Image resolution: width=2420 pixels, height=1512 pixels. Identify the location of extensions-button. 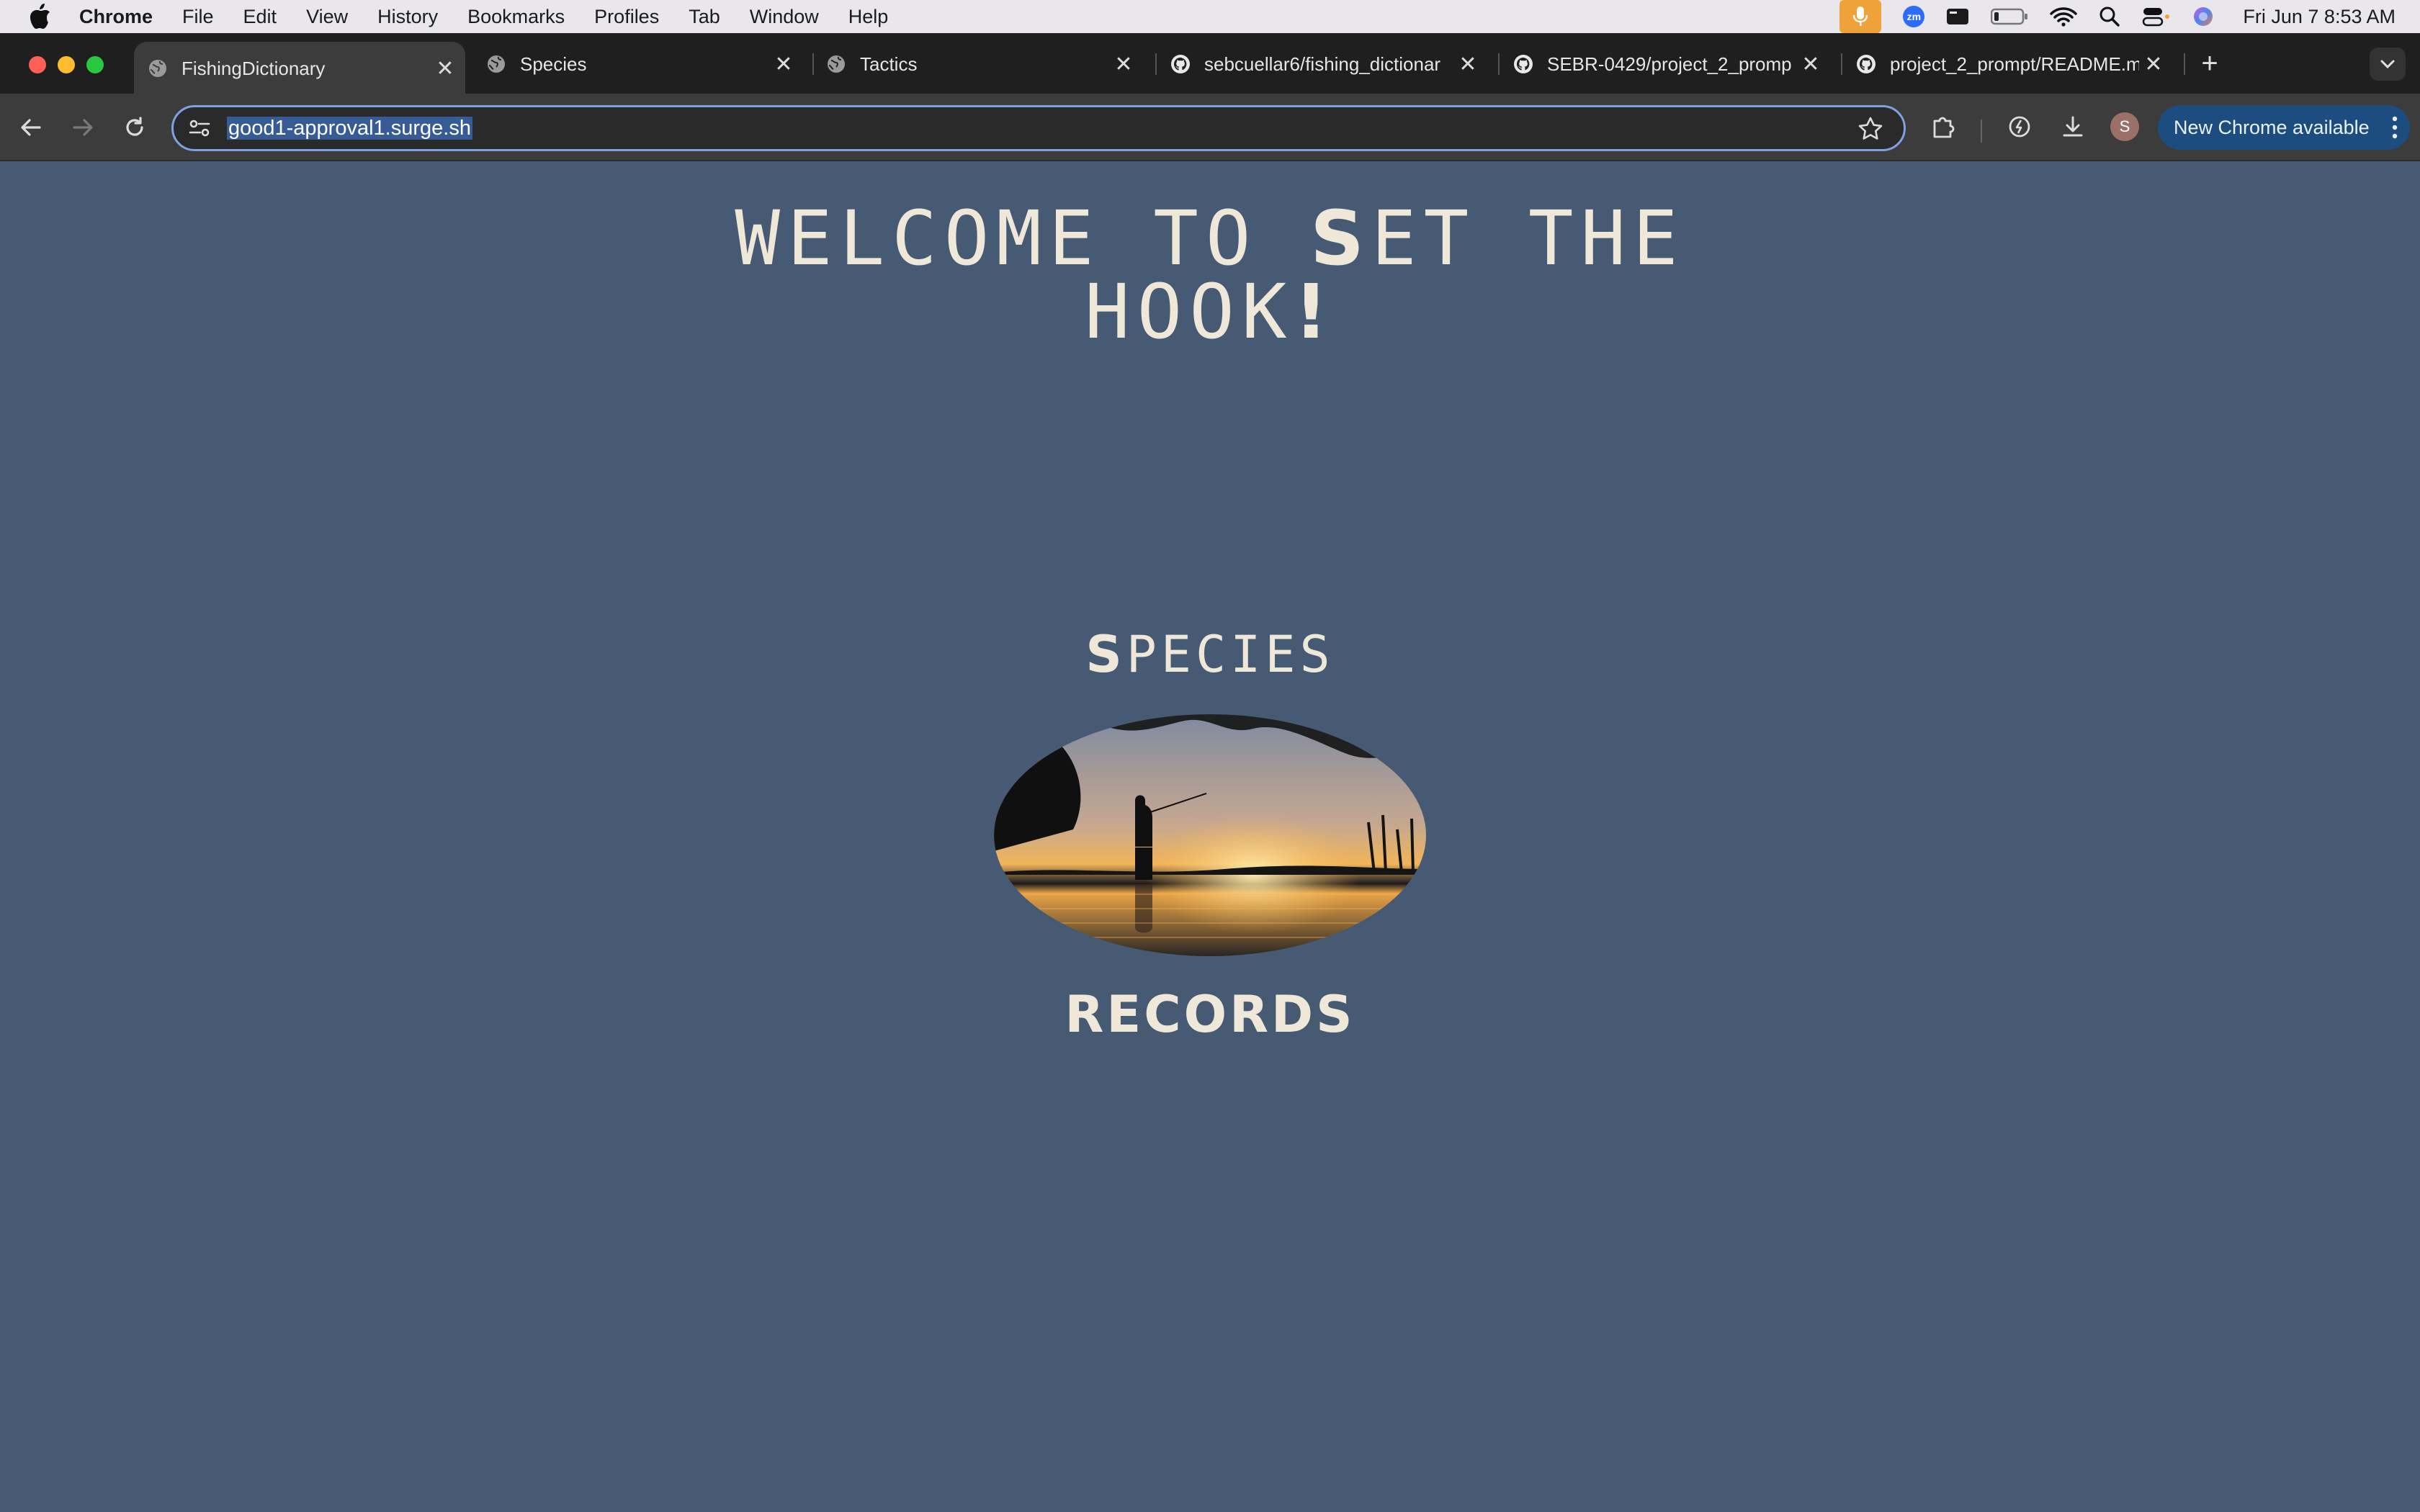
(1943, 127).